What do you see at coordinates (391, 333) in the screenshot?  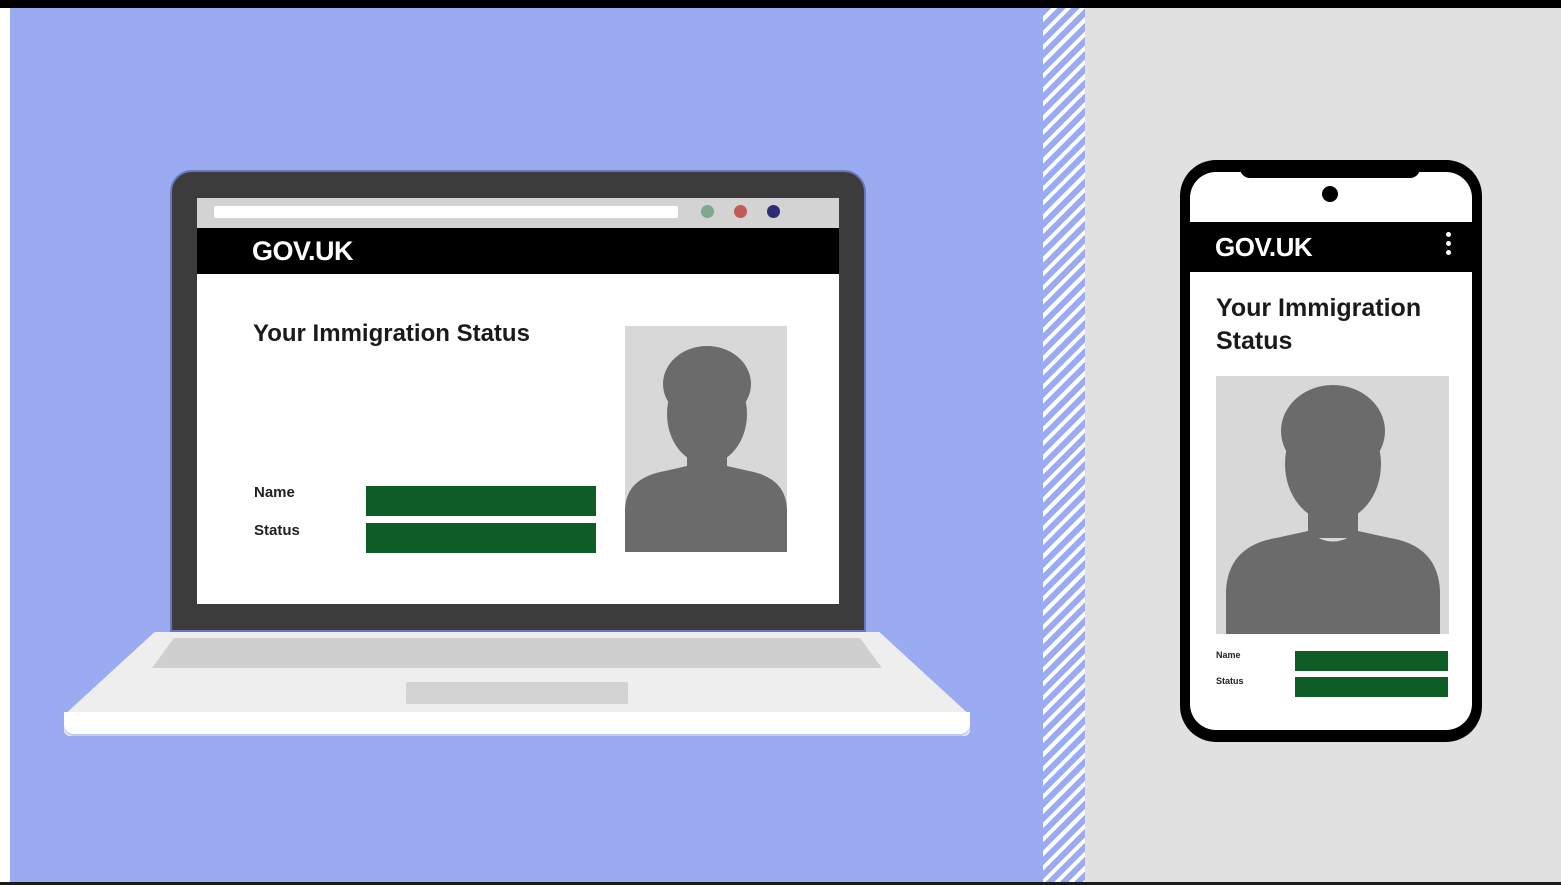 I see `laptop-page-title: Your Immigration Status` at bounding box center [391, 333].